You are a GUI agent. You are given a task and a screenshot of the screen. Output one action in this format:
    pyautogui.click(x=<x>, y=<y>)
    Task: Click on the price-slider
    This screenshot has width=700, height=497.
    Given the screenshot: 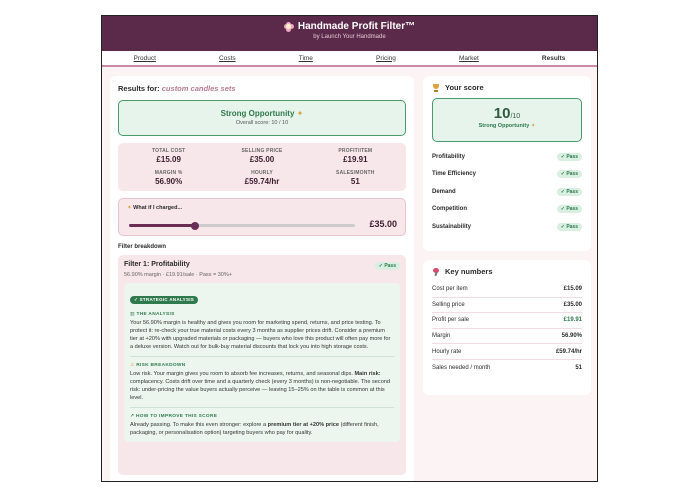 What is the action you would take?
    pyautogui.click(x=242, y=225)
    